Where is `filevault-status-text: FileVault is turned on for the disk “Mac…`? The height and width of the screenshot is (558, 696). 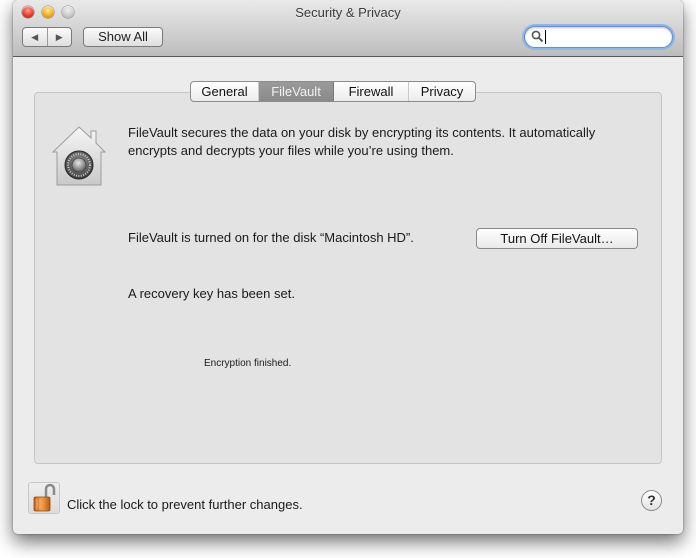
filevault-status-text: FileVault is turned on for the disk “Mac… is located at coordinates (271, 237).